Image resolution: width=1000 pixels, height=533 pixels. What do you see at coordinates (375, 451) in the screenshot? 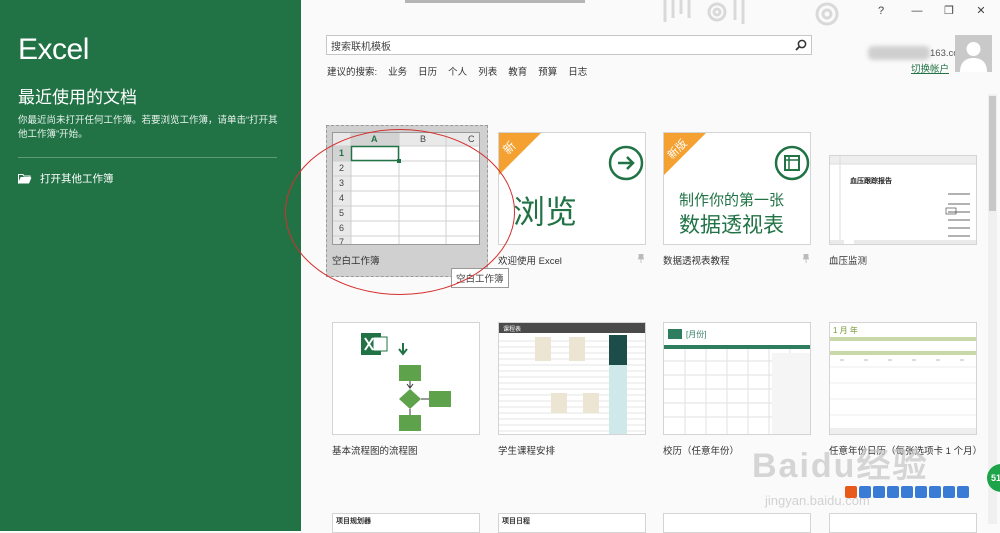
I see `template-name: 基本流程图的流程图` at bounding box center [375, 451].